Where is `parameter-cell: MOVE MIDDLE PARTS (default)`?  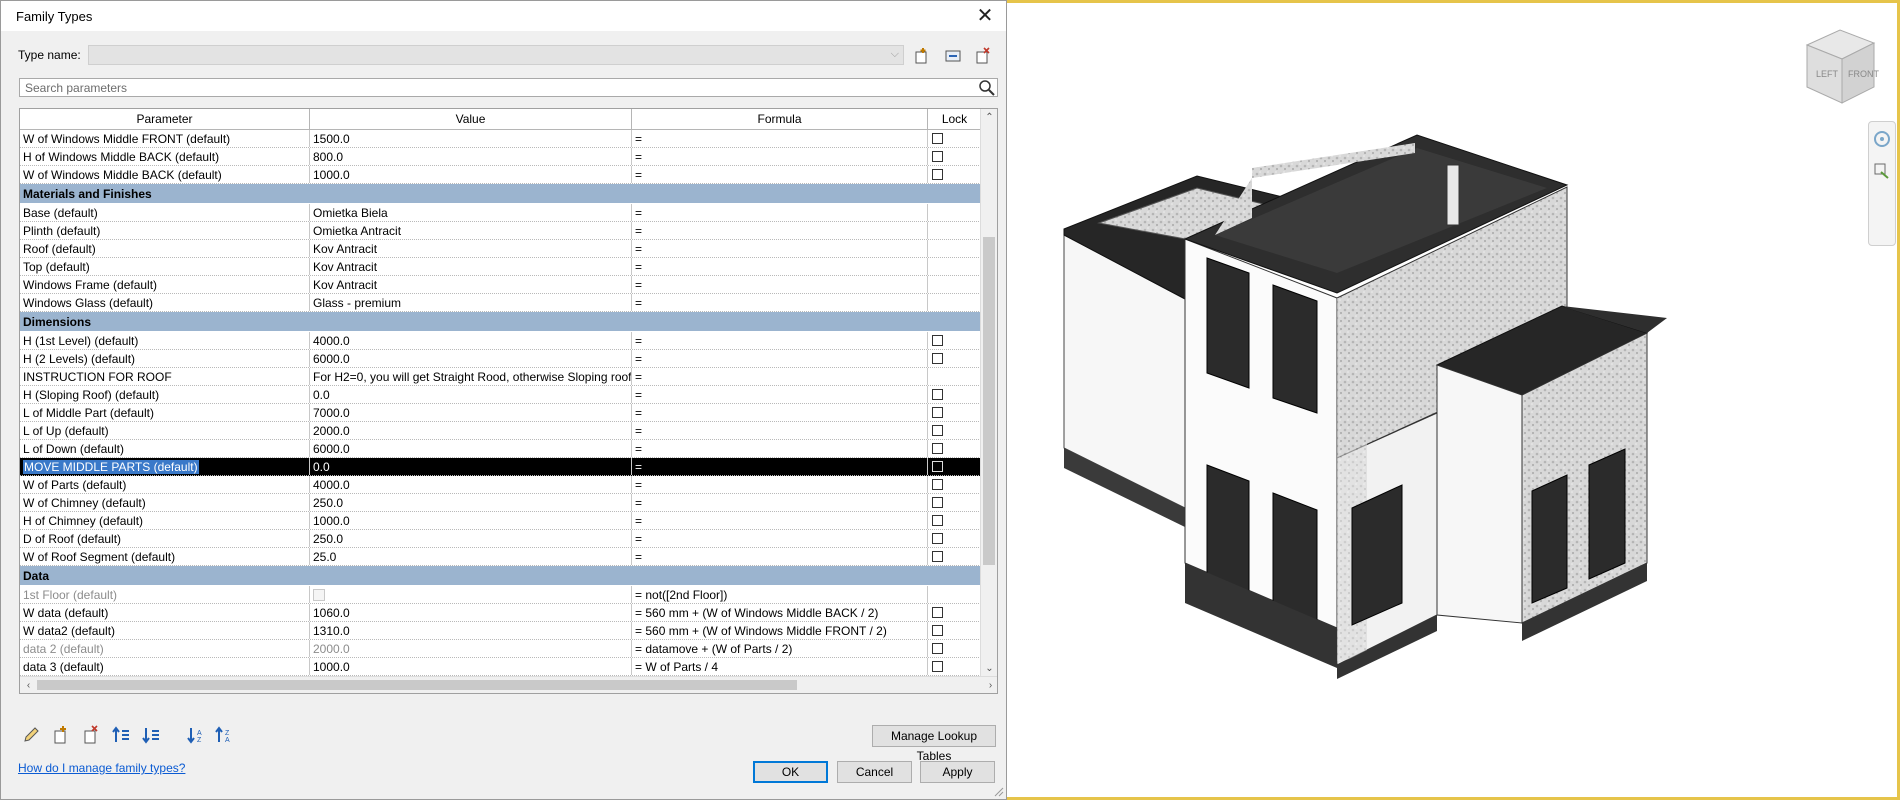 parameter-cell: MOVE MIDDLE PARTS (default) is located at coordinates (165, 466).